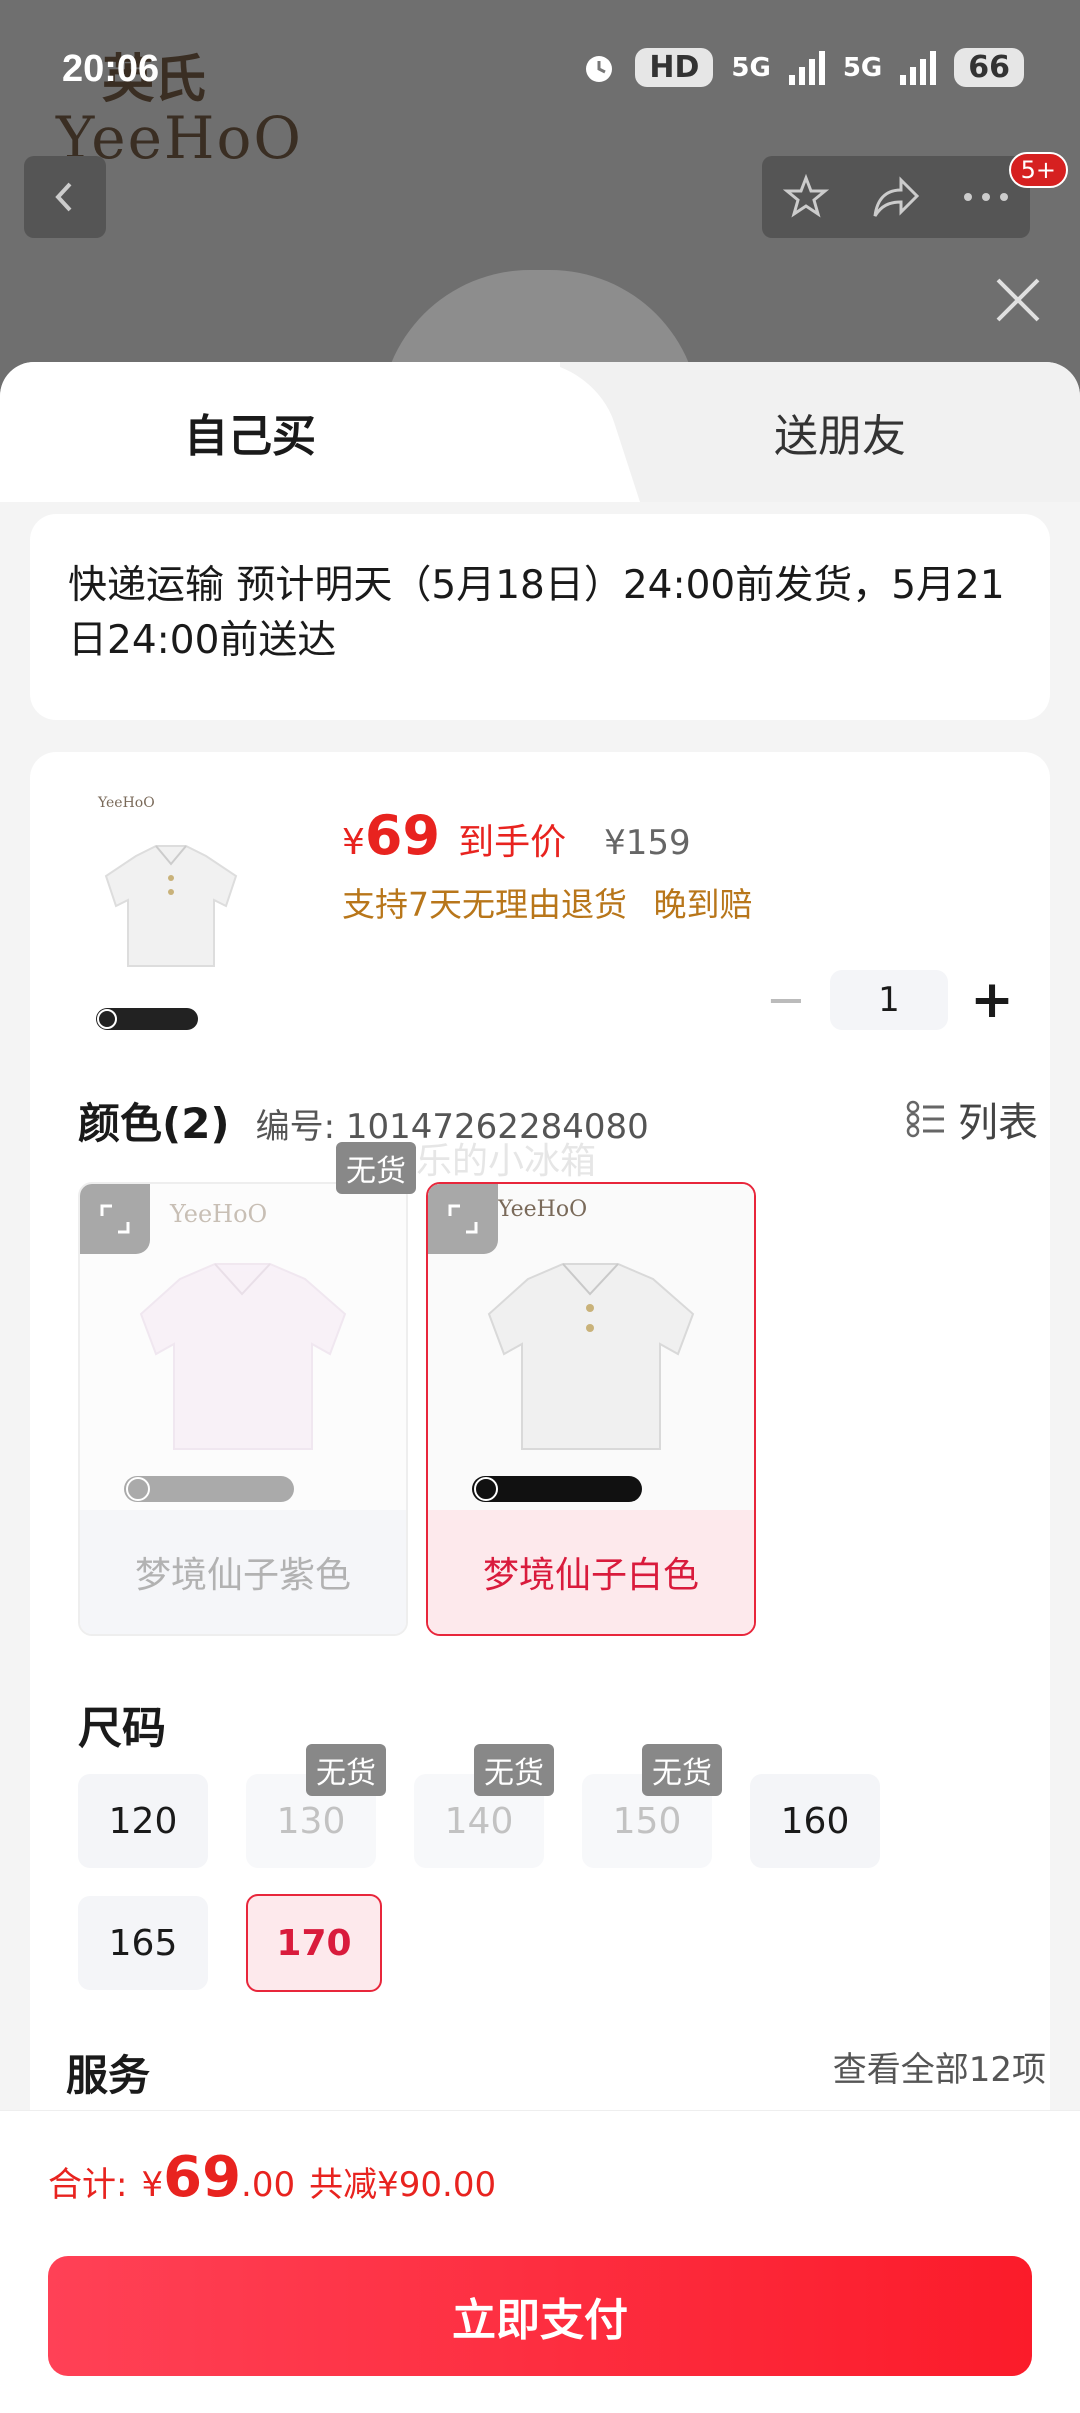 The height and width of the screenshot is (2413, 1080). Describe the element at coordinates (403, 2185) in the screenshot. I see `discount-amount: 共减¥90.00` at that location.